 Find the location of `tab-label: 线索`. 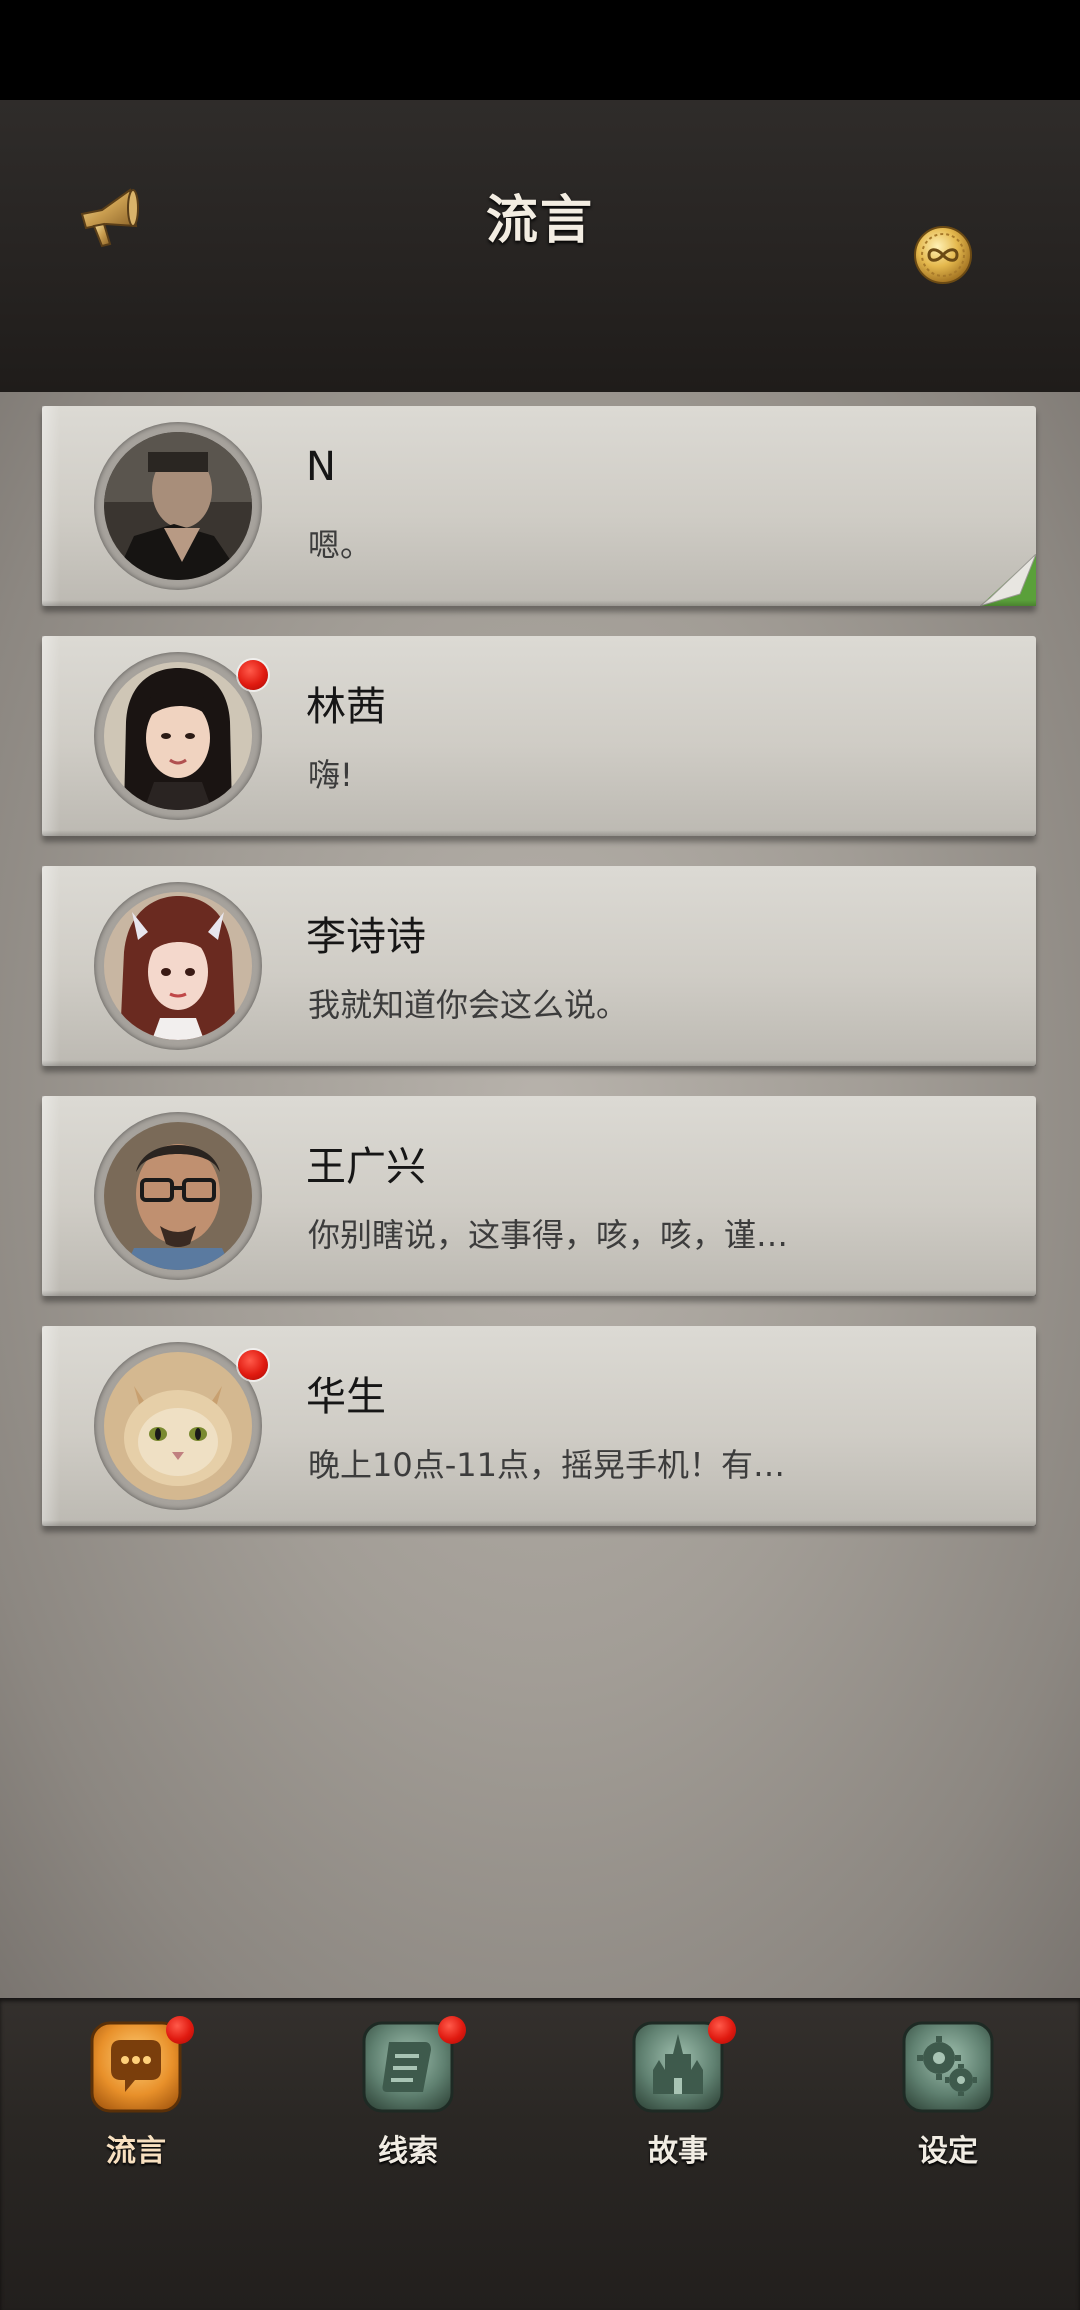

tab-label: 线索 is located at coordinates (408, 2151).